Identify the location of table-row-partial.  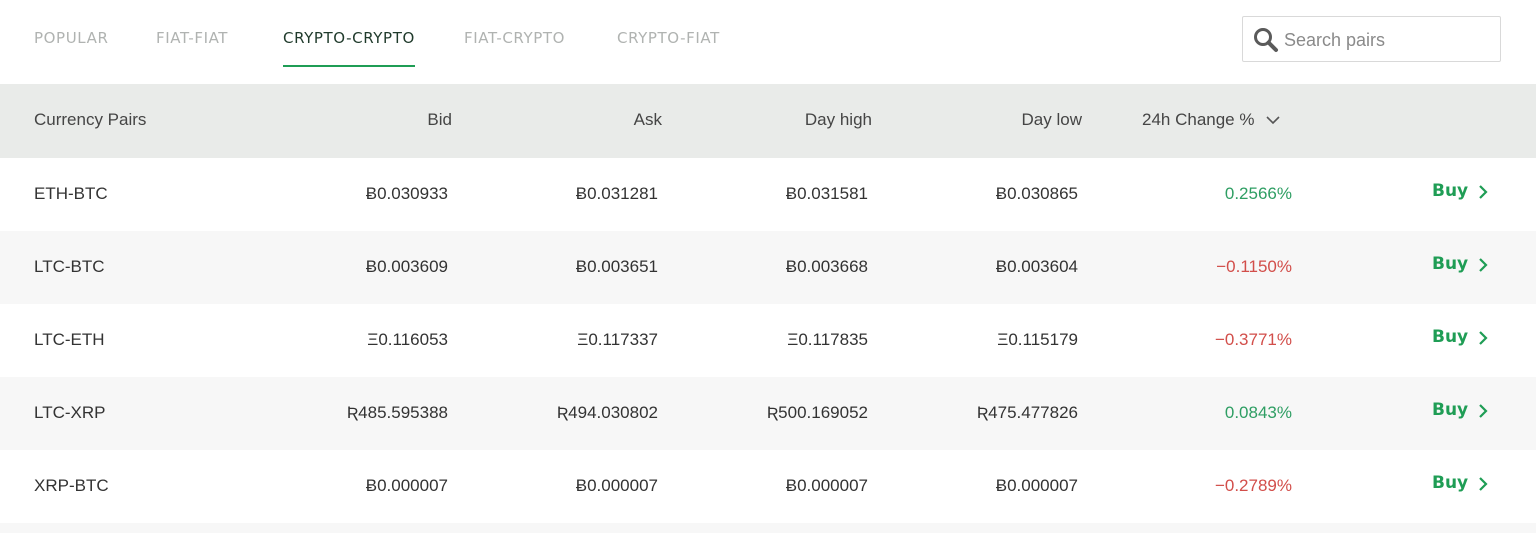
(768, 528).